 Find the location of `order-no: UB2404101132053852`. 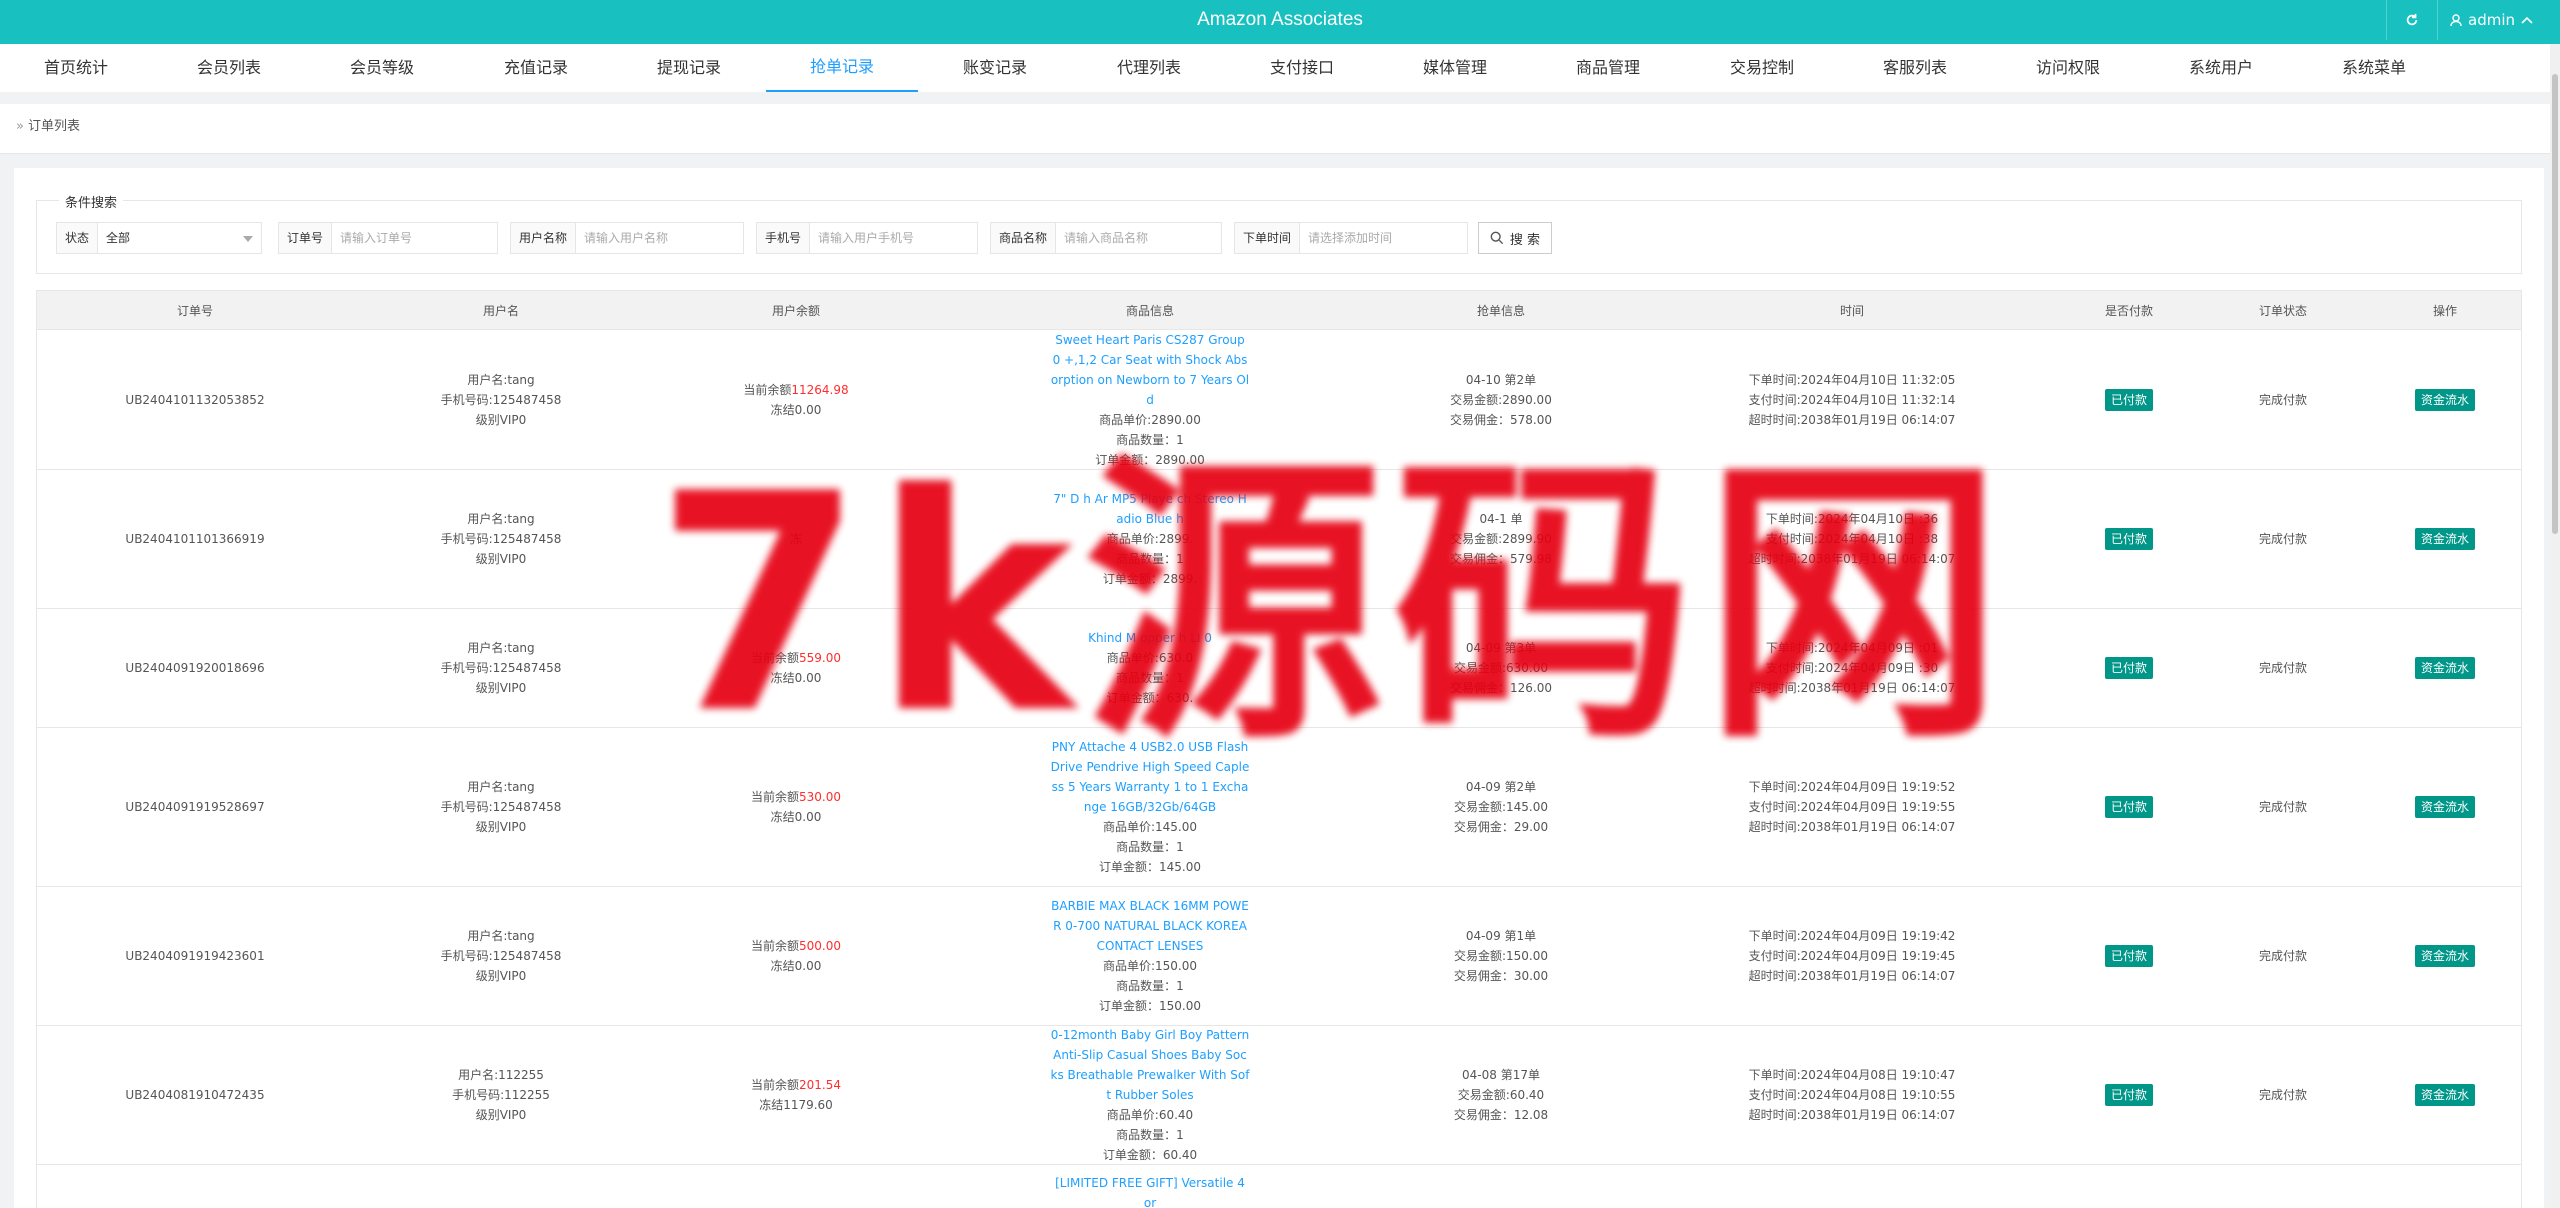

order-no: UB2404101132053852 is located at coordinates (195, 399).